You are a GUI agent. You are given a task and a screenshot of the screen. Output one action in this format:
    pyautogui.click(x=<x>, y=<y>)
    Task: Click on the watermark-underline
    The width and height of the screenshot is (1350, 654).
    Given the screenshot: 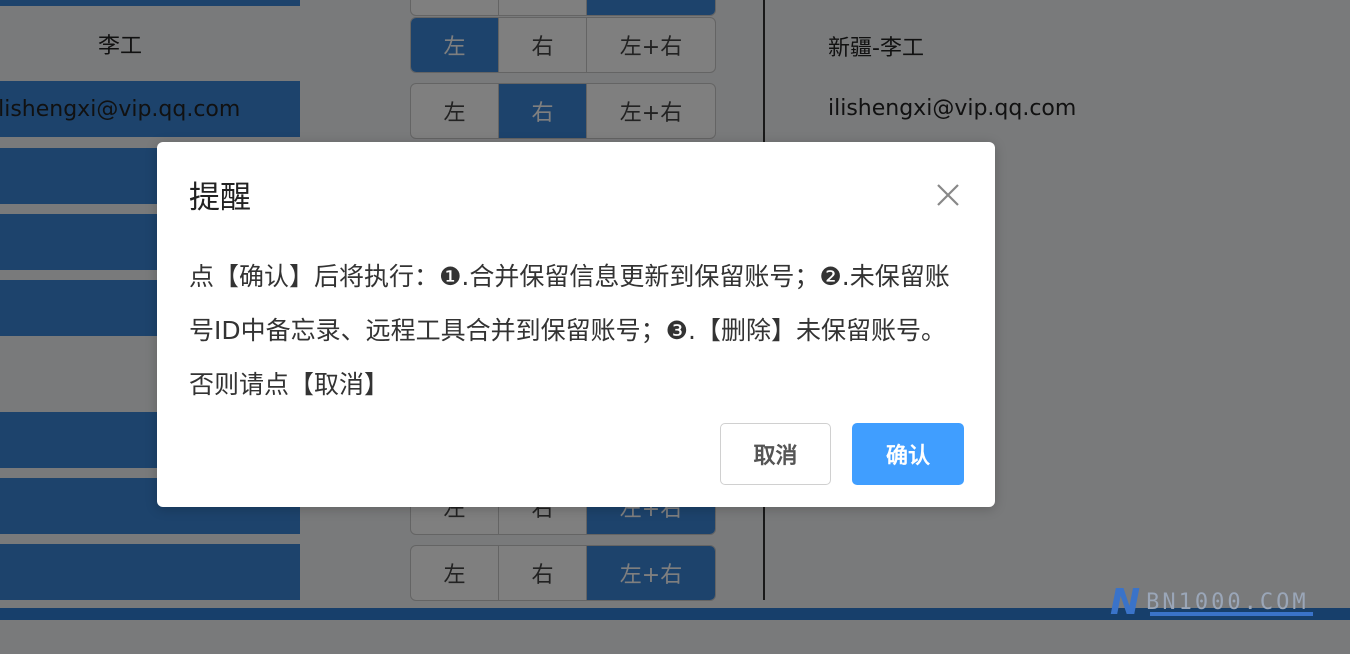 What is the action you would take?
    pyautogui.click(x=1231, y=614)
    